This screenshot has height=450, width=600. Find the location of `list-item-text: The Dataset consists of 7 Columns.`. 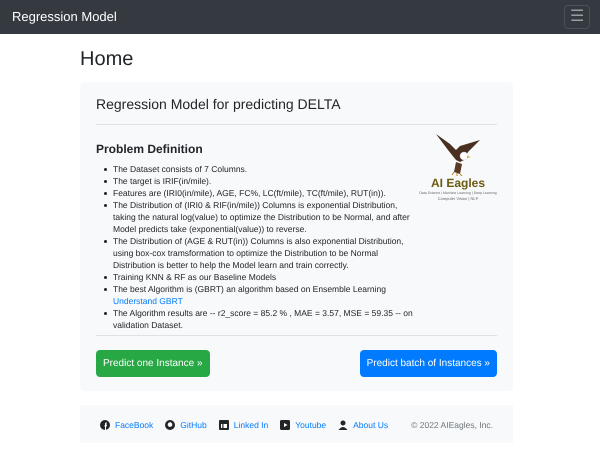

list-item-text: The Dataset consists of 7 Columns. is located at coordinates (180, 169).